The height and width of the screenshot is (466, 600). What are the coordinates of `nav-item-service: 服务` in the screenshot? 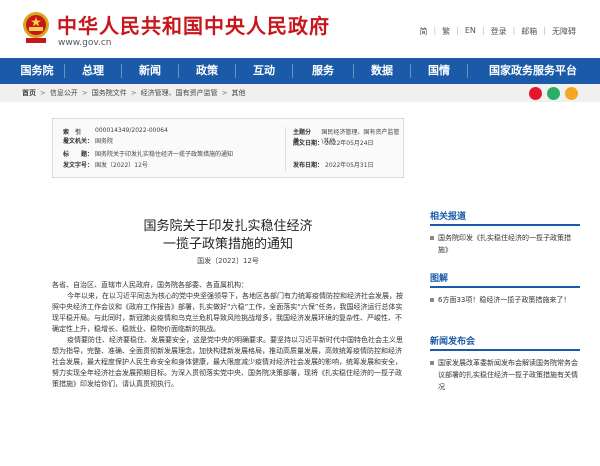 It's located at (323, 71).